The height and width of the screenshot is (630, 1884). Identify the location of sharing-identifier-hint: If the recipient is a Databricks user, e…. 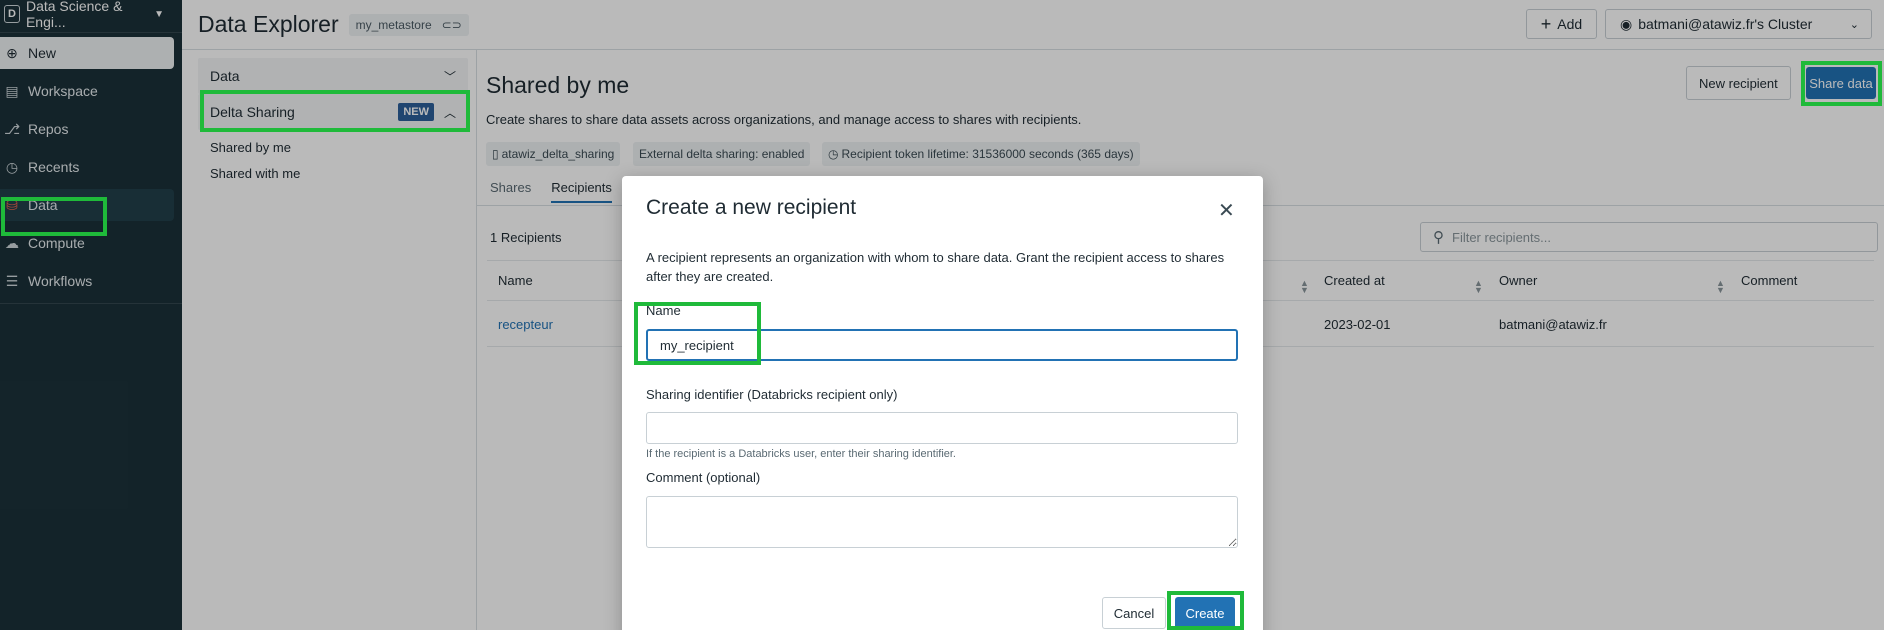
(801, 454).